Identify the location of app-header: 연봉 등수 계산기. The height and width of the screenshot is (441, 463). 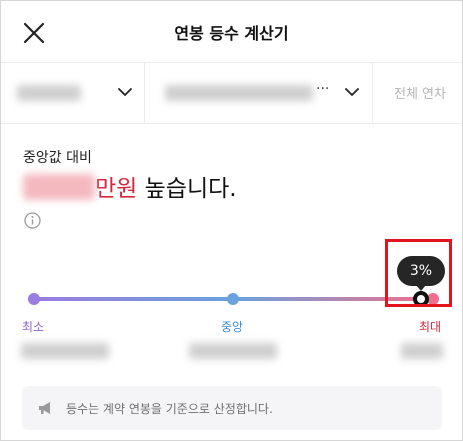
(231, 32).